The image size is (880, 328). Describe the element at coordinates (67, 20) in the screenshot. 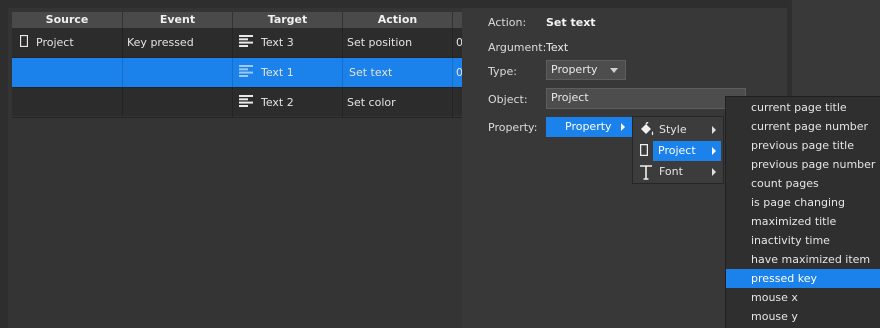

I see `column-header-source: Source` at that location.